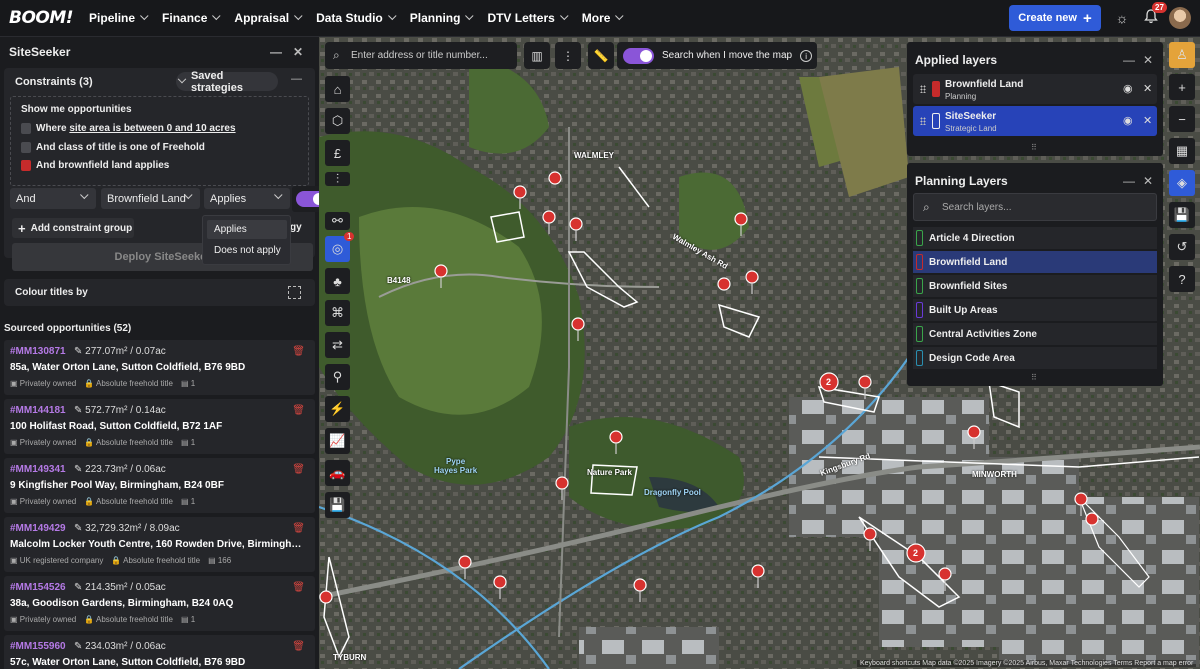 The image size is (1200, 669). What do you see at coordinates (1182, 119) in the screenshot?
I see `zoom-out-icon: −` at bounding box center [1182, 119].